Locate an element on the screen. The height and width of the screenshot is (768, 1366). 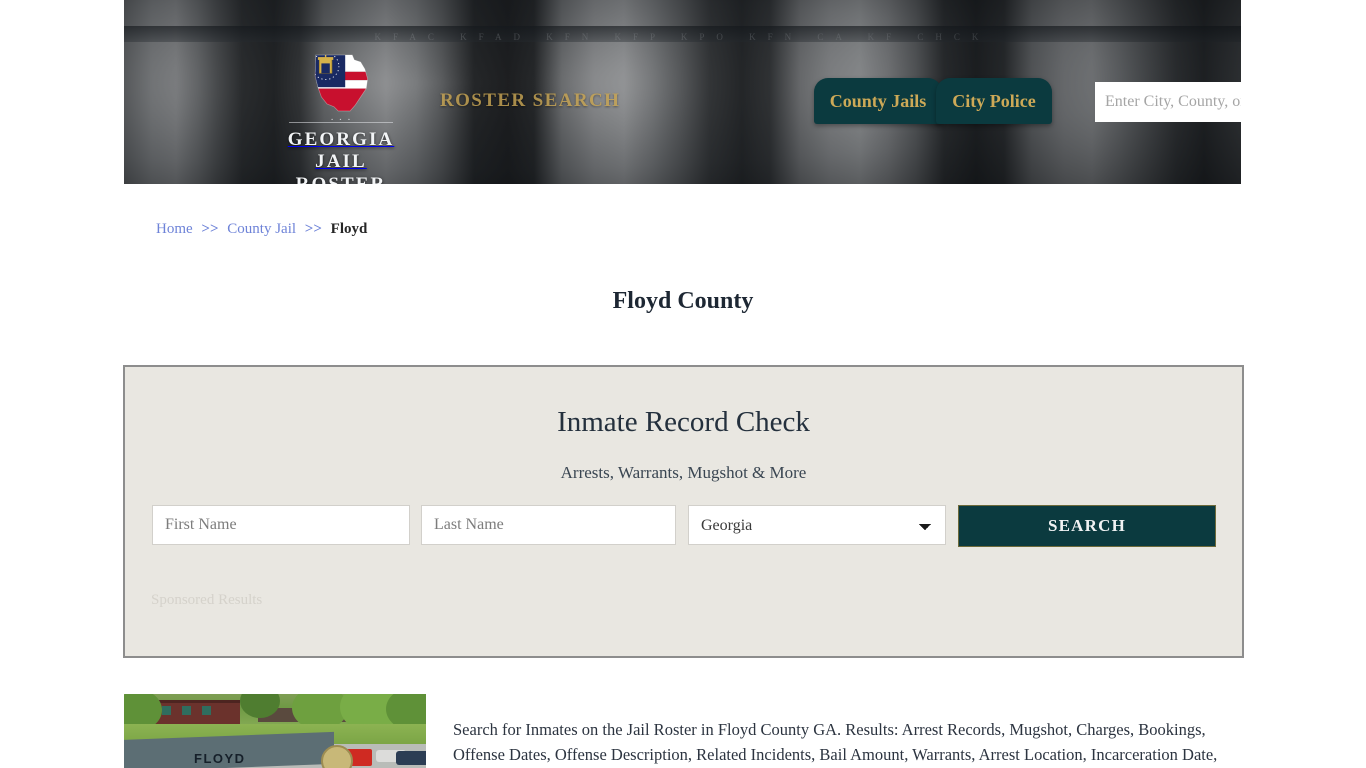
georgia-state-flag-icon is located at coordinates (341, 83).